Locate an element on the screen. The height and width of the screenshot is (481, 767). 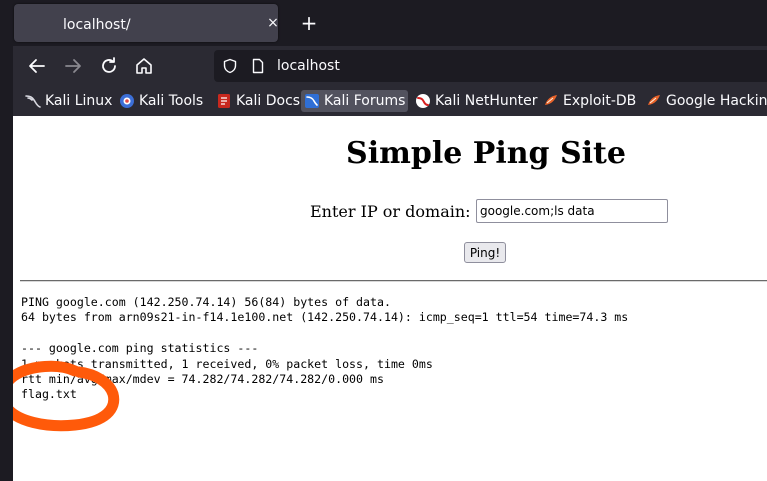
bookmark-exploit-db: Exploit-DB is located at coordinates (589, 101).